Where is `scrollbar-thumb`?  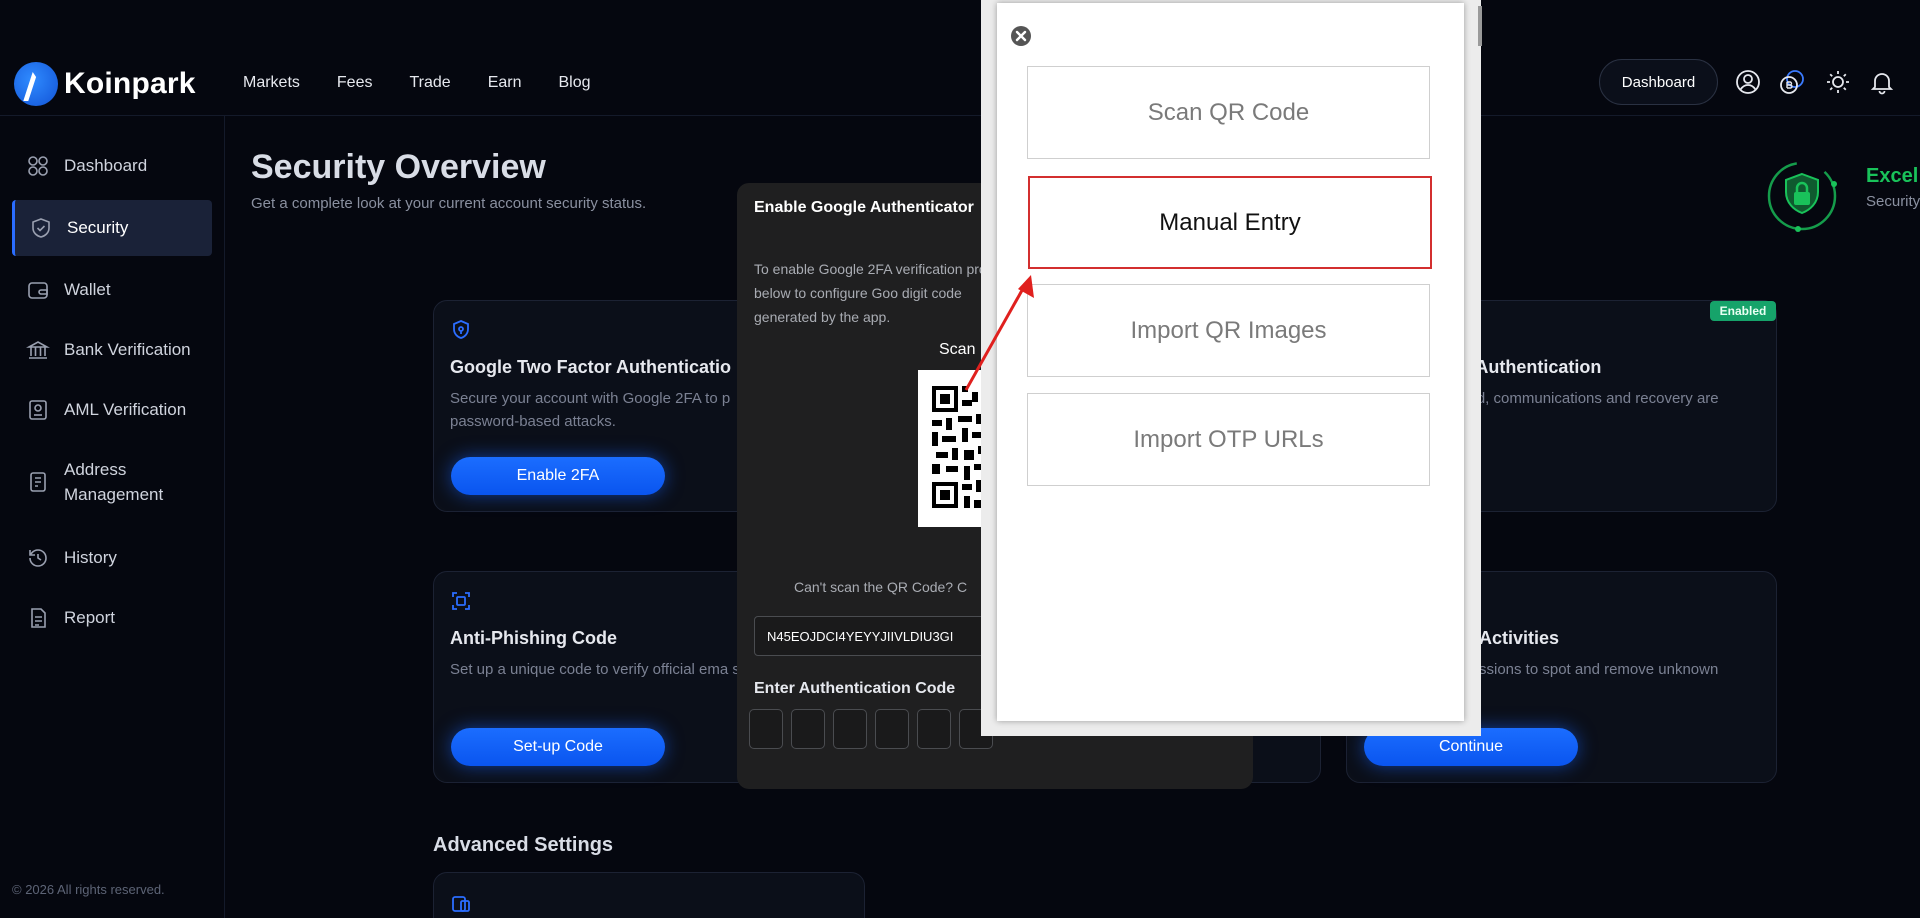 scrollbar-thumb is located at coordinates (1480, 26).